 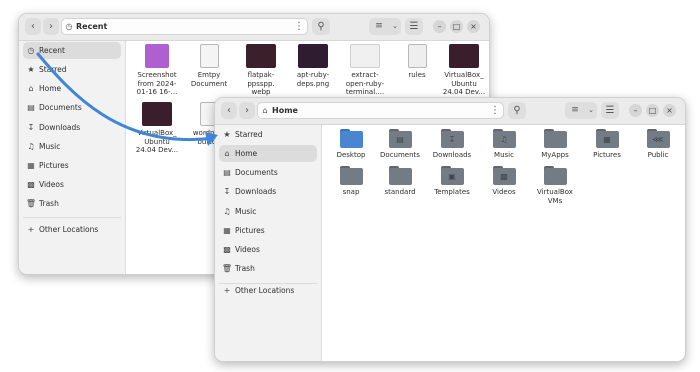 I want to click on arrow-annotation, so click(x=127, y=99).